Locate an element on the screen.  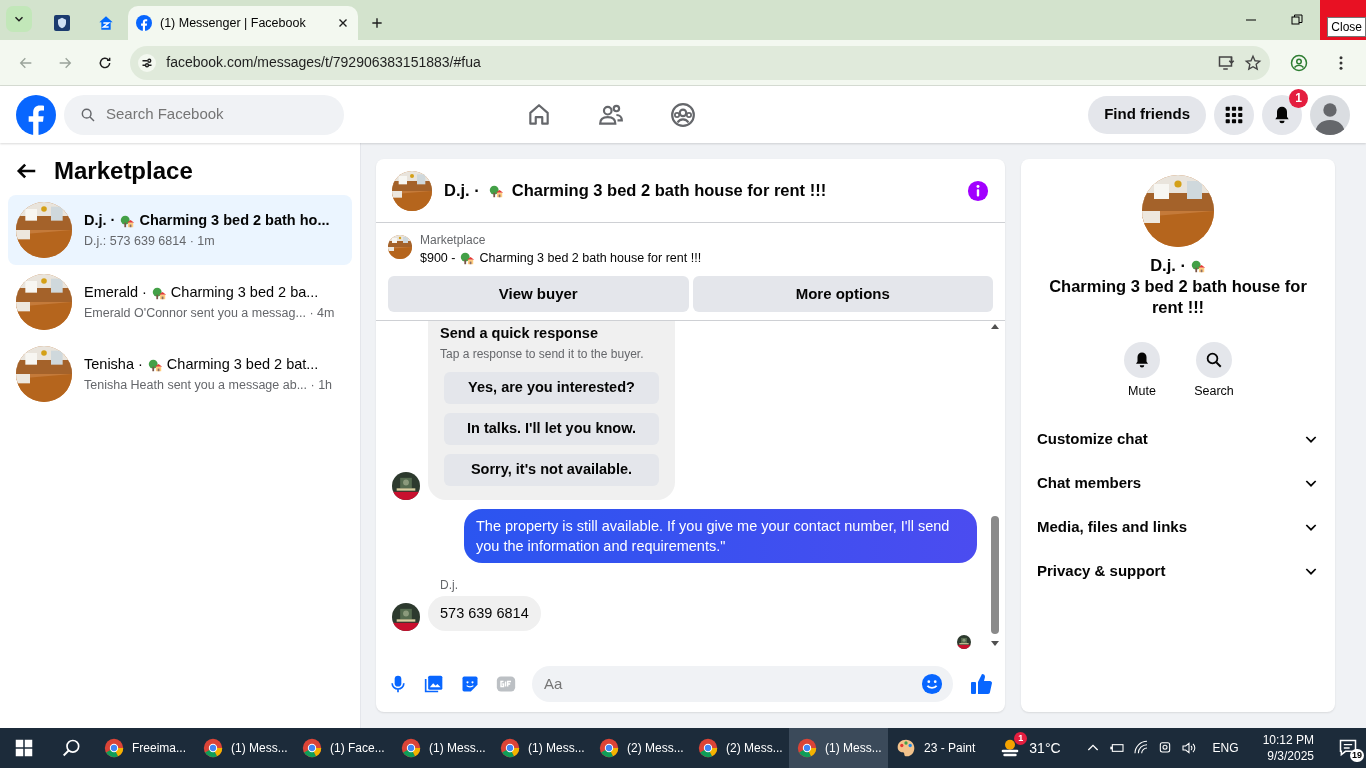
star-icon is located at coordinates (1253, 62).